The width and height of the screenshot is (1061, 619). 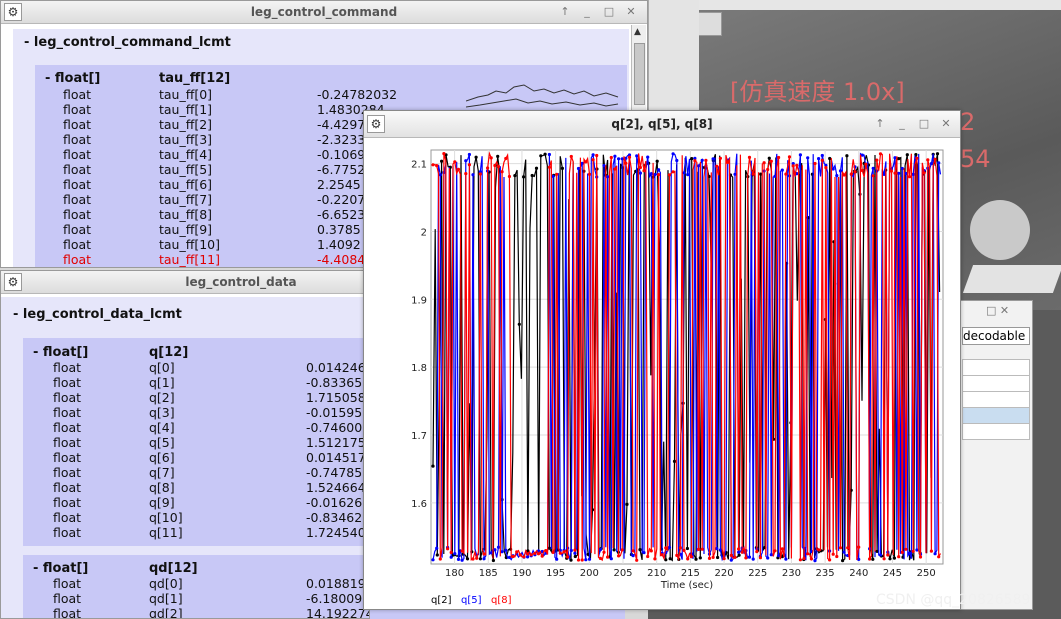 What do you see at coordinates (185, 502) in the screenshot?
I see `list-item: float q[9] -0.01626` at bounding box center [185, 502].